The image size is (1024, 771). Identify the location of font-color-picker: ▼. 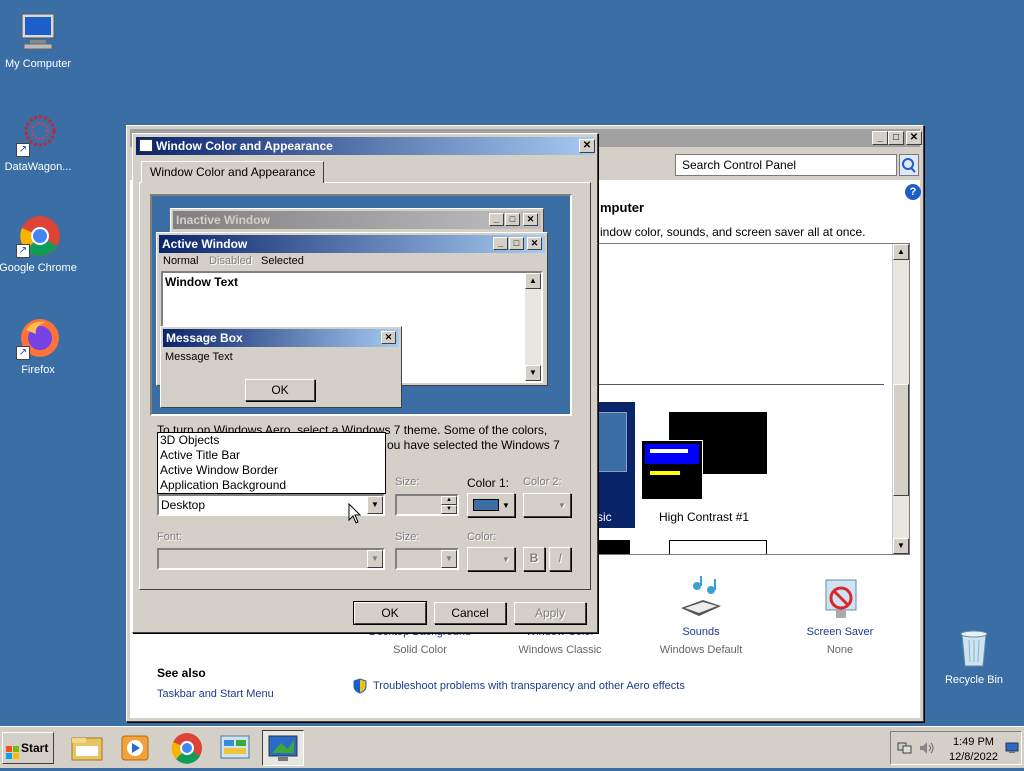
(491, 559).